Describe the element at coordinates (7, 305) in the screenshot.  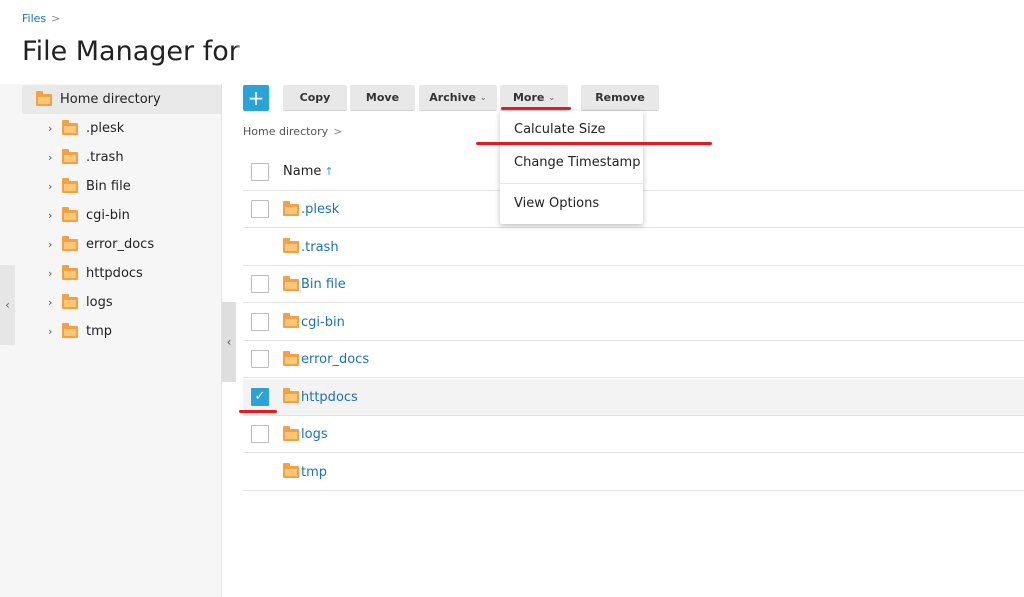
I see `chevron-left-icon: ‹` at that location.